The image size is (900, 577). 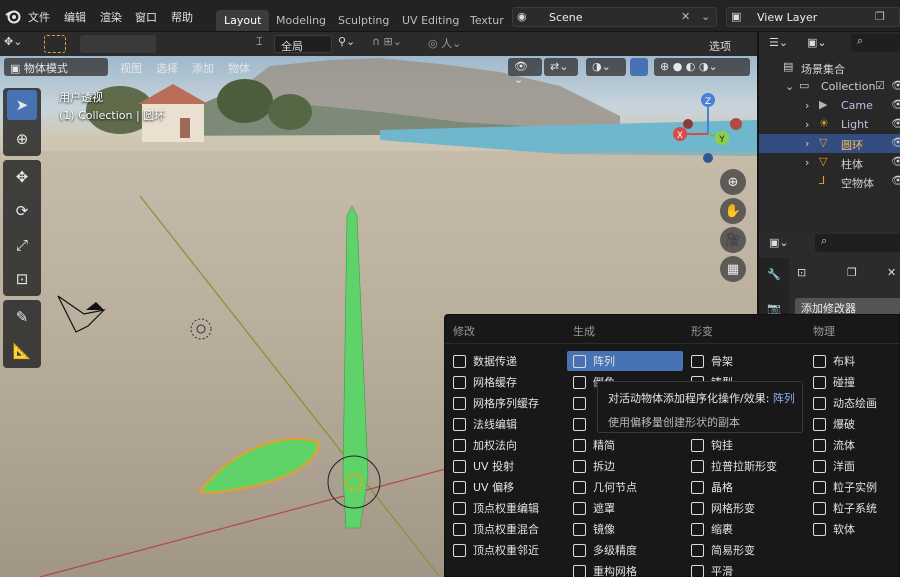 What do you see at coordinates (829, 86) in the screenshot?
I see `outliner-collection: ⌄ ▭ Collection ☑ 👁` at bounding box center [829, 86].